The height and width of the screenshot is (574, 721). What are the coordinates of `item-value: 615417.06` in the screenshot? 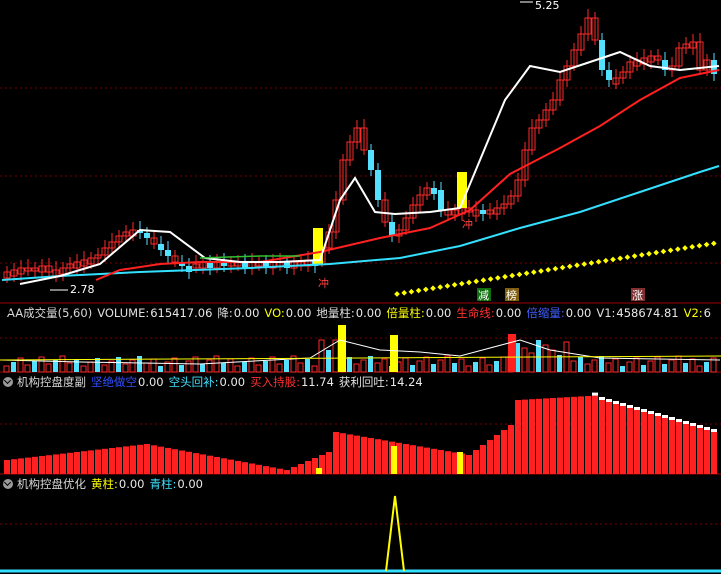 It's located at (181, 313).